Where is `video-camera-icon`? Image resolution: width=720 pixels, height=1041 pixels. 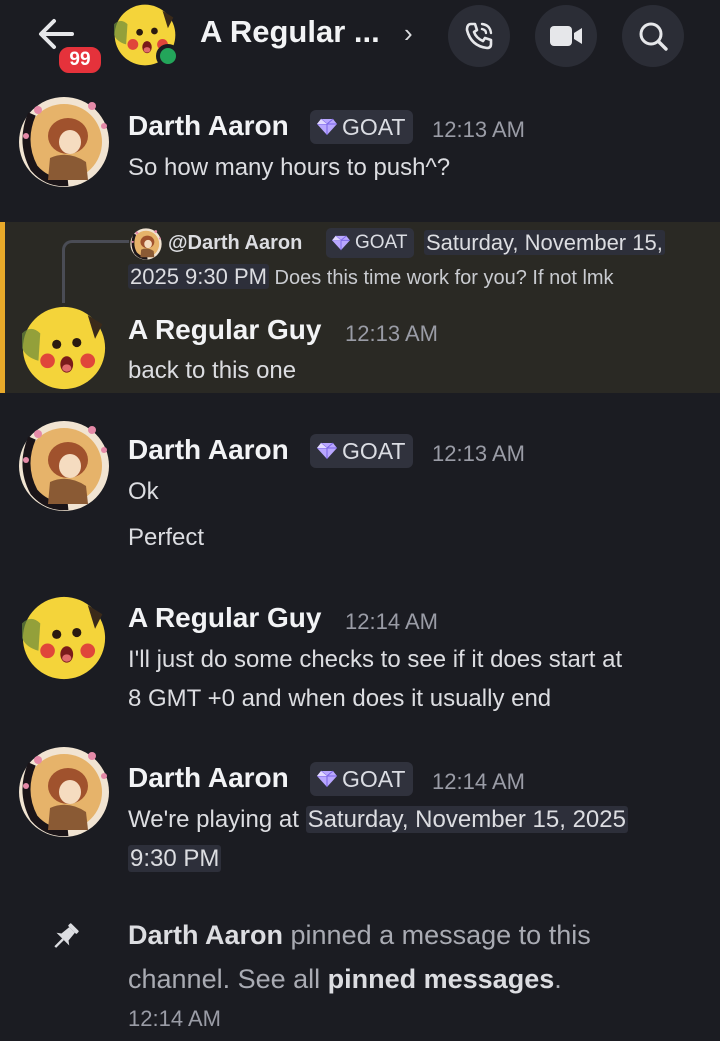
video-camera-icon is located at coordinates (566, 36).